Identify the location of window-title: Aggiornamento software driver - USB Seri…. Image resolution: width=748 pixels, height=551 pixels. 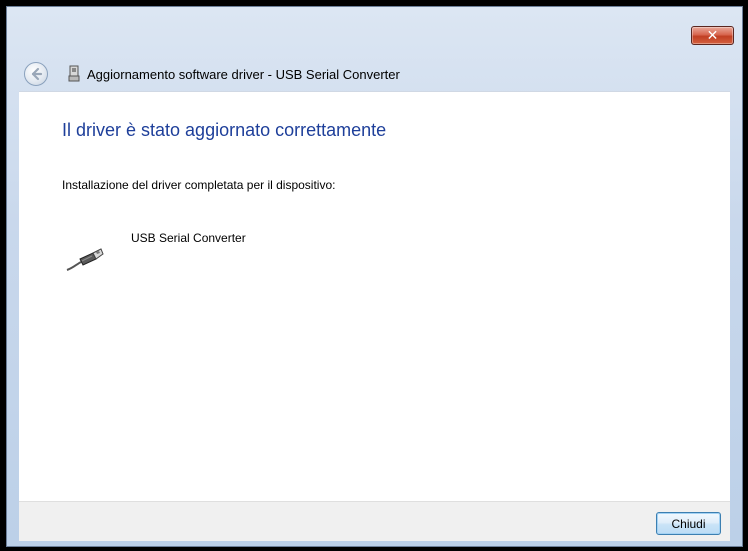
(243, 74).